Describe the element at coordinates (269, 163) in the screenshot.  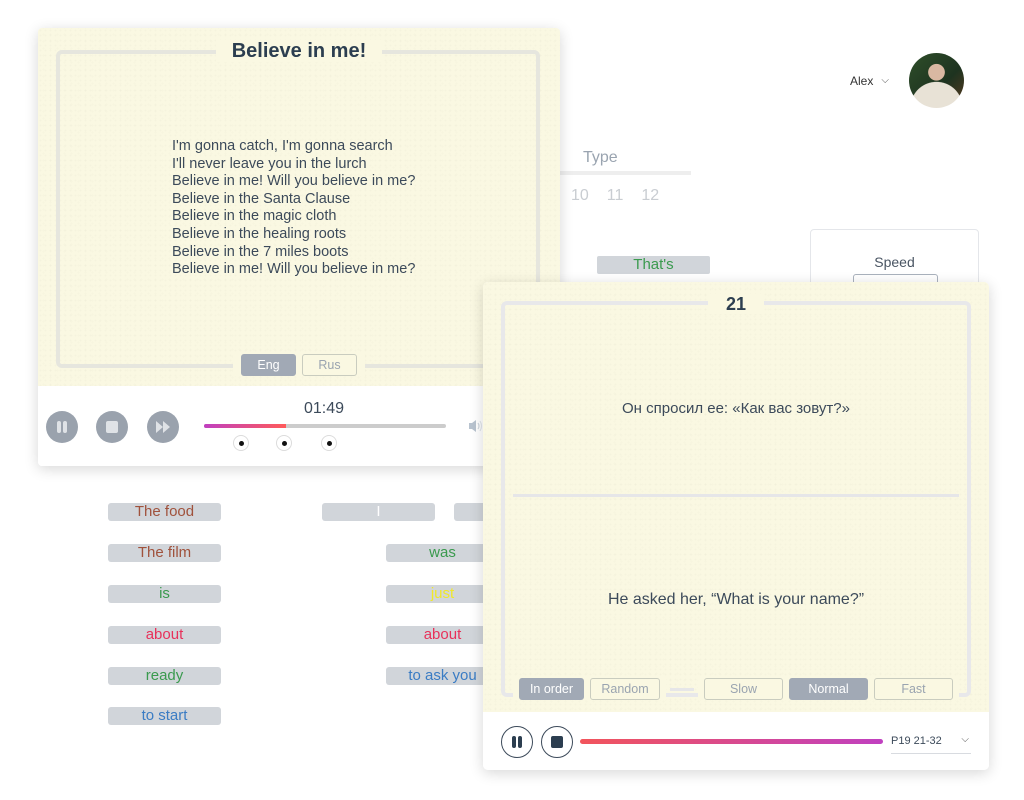
I see `lyric-line: I'll never leave you in the lurch` at that location.